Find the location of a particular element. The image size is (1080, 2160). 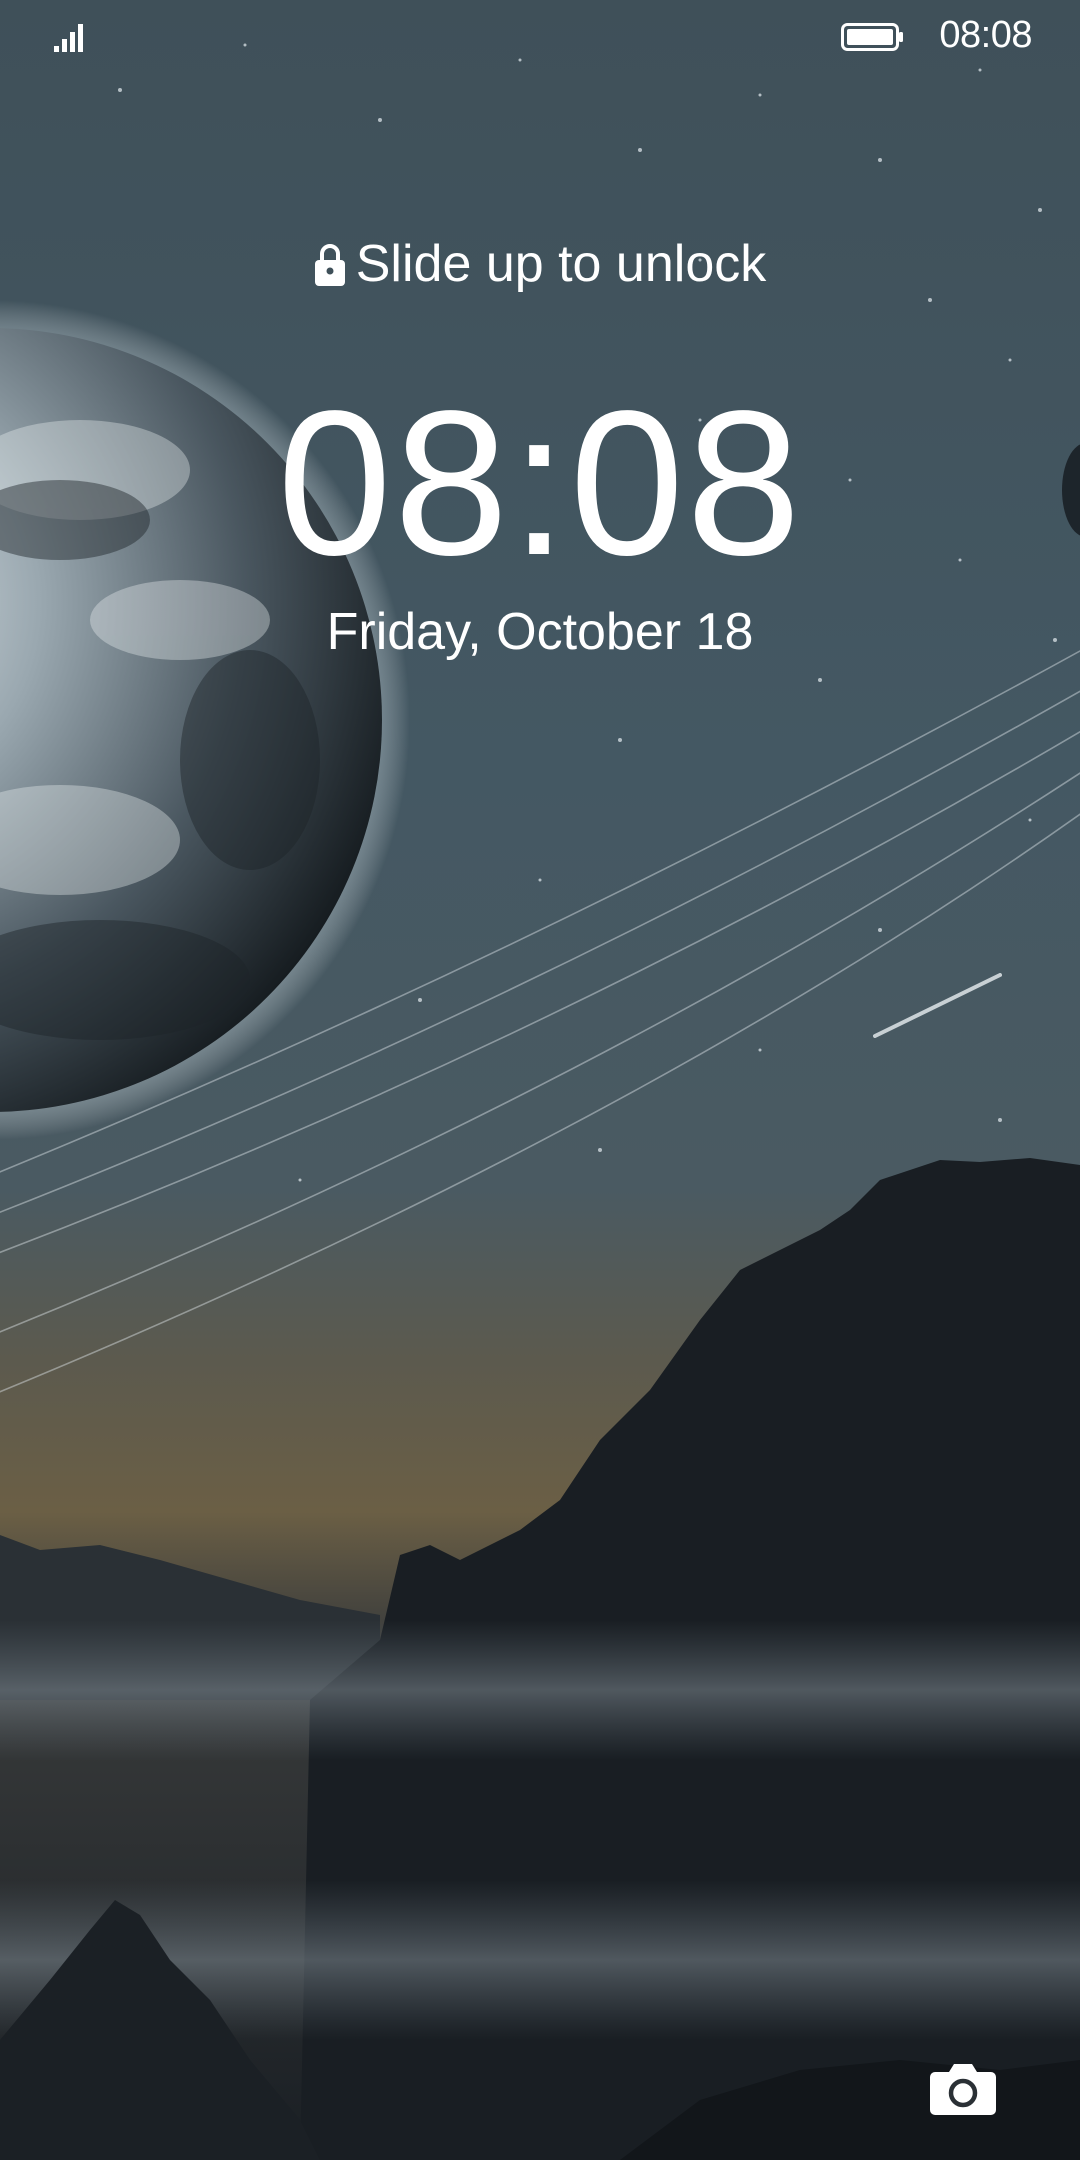

status-bar: 08:08 is located at coordinates (540, 40).